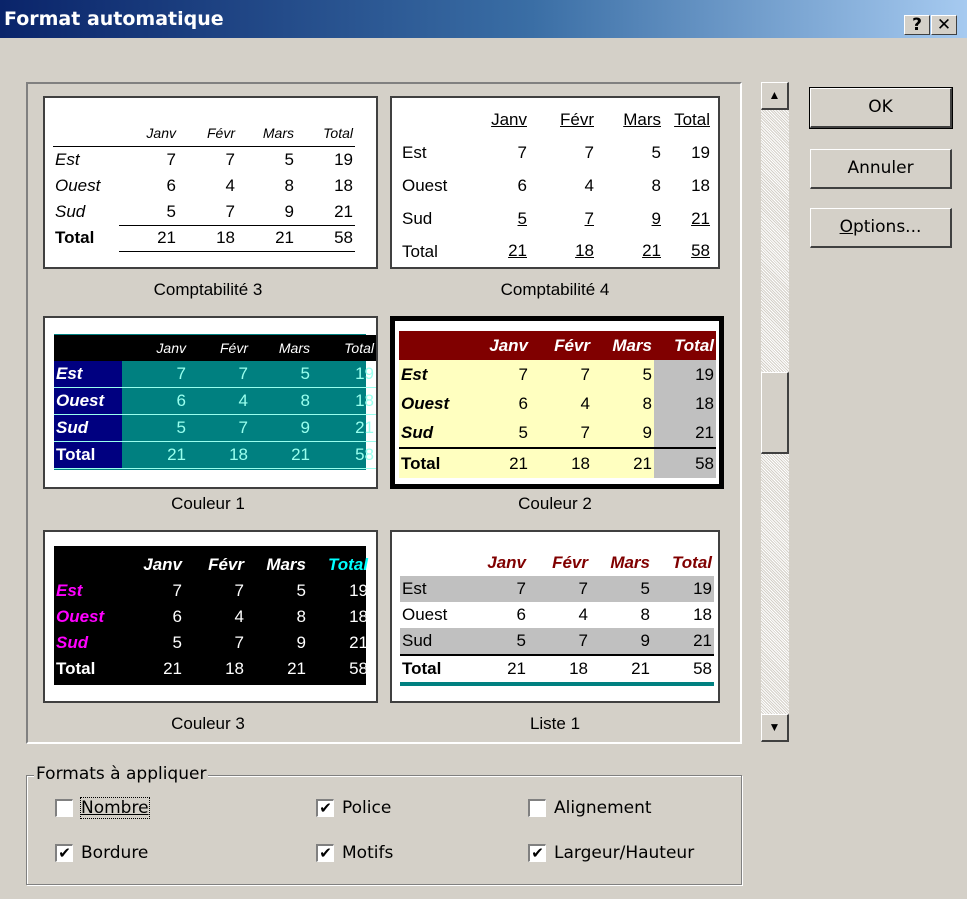  Describe the element at coordinates (642, 119) in the screenshot. I see `column-header: Mars` at that location.